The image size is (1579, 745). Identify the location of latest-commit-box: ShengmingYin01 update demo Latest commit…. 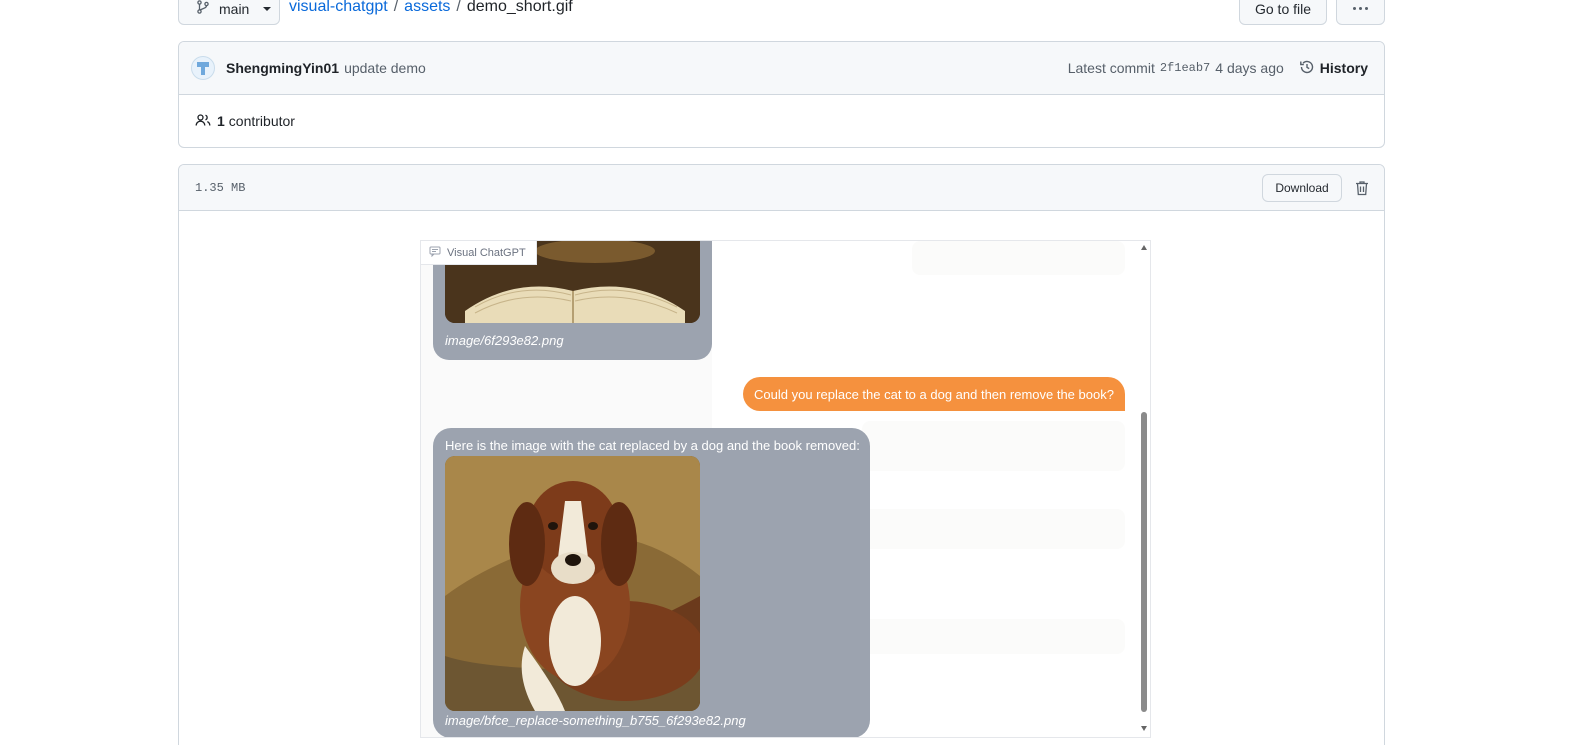
(781, 94).